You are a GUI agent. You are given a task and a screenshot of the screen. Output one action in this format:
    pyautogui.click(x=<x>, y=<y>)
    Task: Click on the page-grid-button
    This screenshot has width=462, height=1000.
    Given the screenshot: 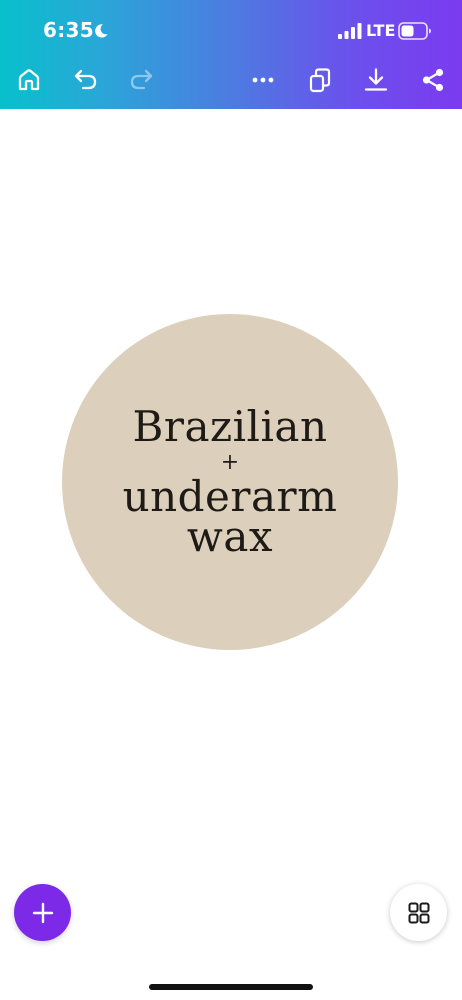 What is the action you would take?
    pyautogui.click(x=418, y=912)
    